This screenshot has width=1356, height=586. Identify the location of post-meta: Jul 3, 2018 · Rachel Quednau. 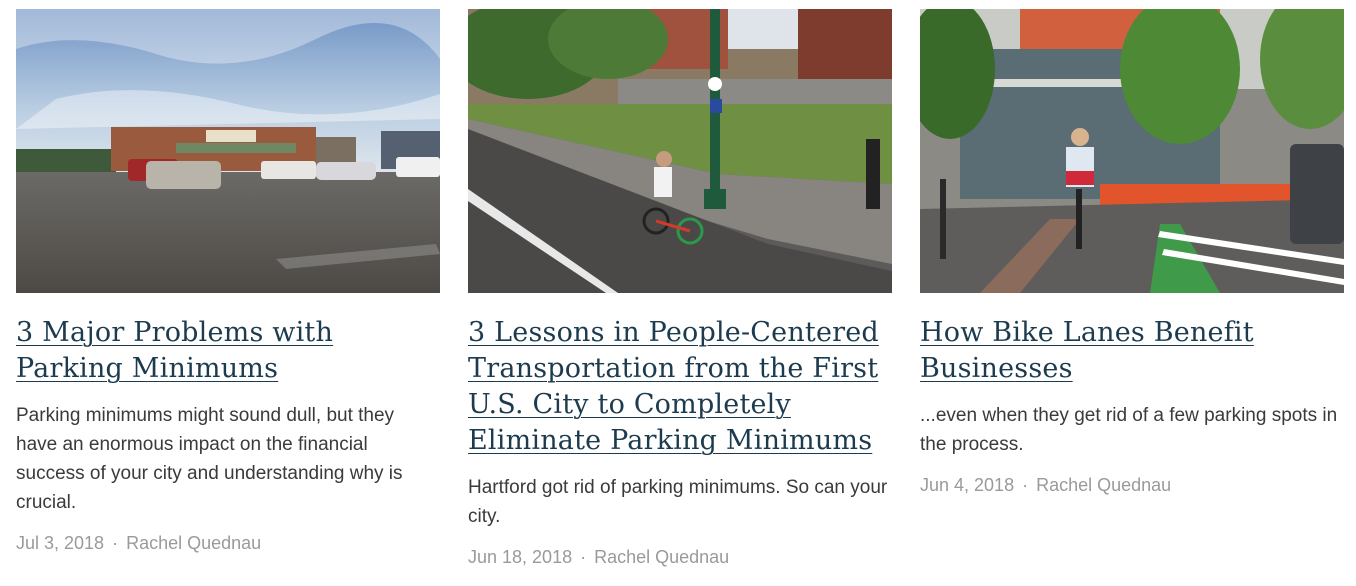
(228, 543).